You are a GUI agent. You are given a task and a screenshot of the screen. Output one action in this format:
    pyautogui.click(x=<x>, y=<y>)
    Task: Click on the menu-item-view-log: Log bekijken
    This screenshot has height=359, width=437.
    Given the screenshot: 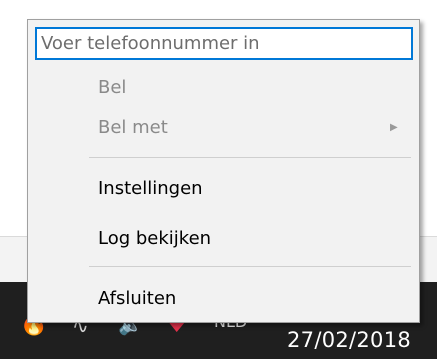 What is the action you would take?
    pyautogui.click(x=223, y=239)
    